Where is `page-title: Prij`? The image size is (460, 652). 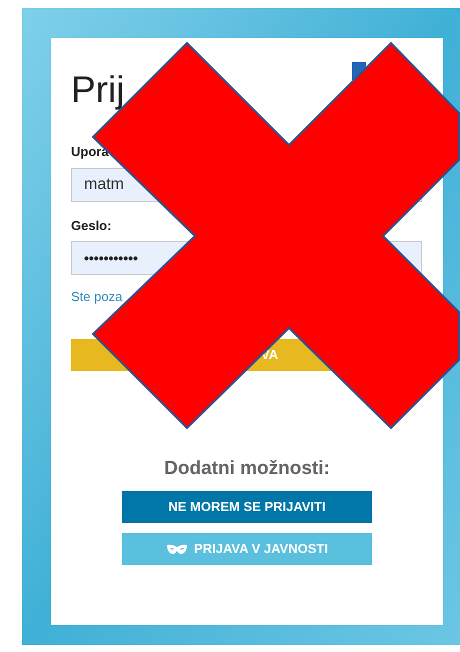
page-title: Prij is located at coordinates (97, 90).